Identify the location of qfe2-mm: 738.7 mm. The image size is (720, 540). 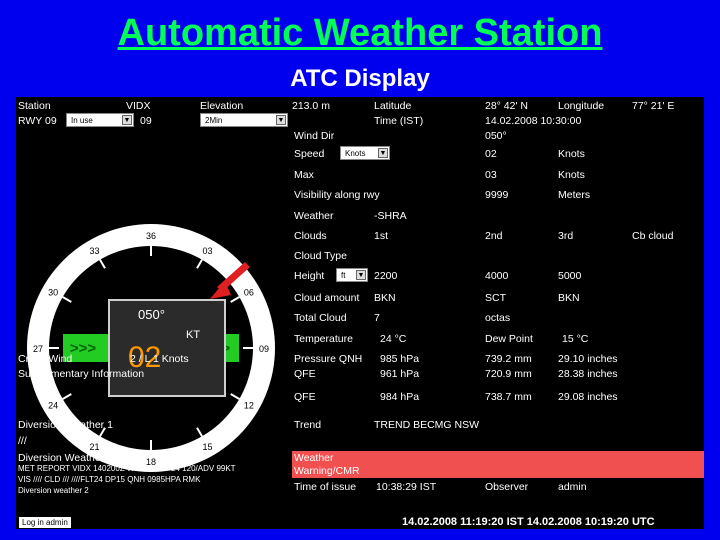
(508, 397).